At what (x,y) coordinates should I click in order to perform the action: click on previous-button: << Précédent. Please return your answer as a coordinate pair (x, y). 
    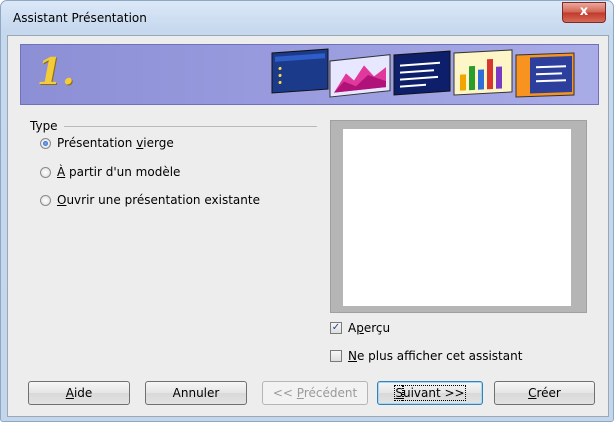
    Looking at the image, I should click on (315, 393).